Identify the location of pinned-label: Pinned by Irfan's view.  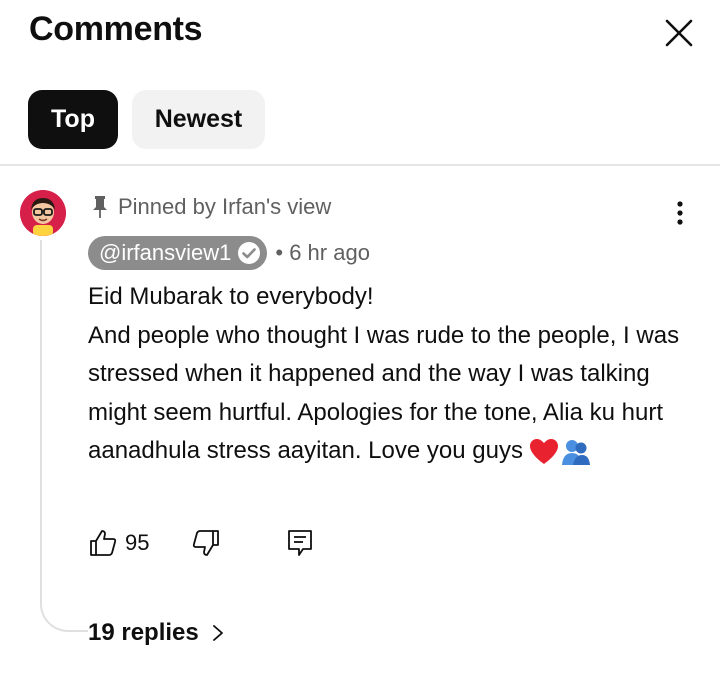
(210, 207).